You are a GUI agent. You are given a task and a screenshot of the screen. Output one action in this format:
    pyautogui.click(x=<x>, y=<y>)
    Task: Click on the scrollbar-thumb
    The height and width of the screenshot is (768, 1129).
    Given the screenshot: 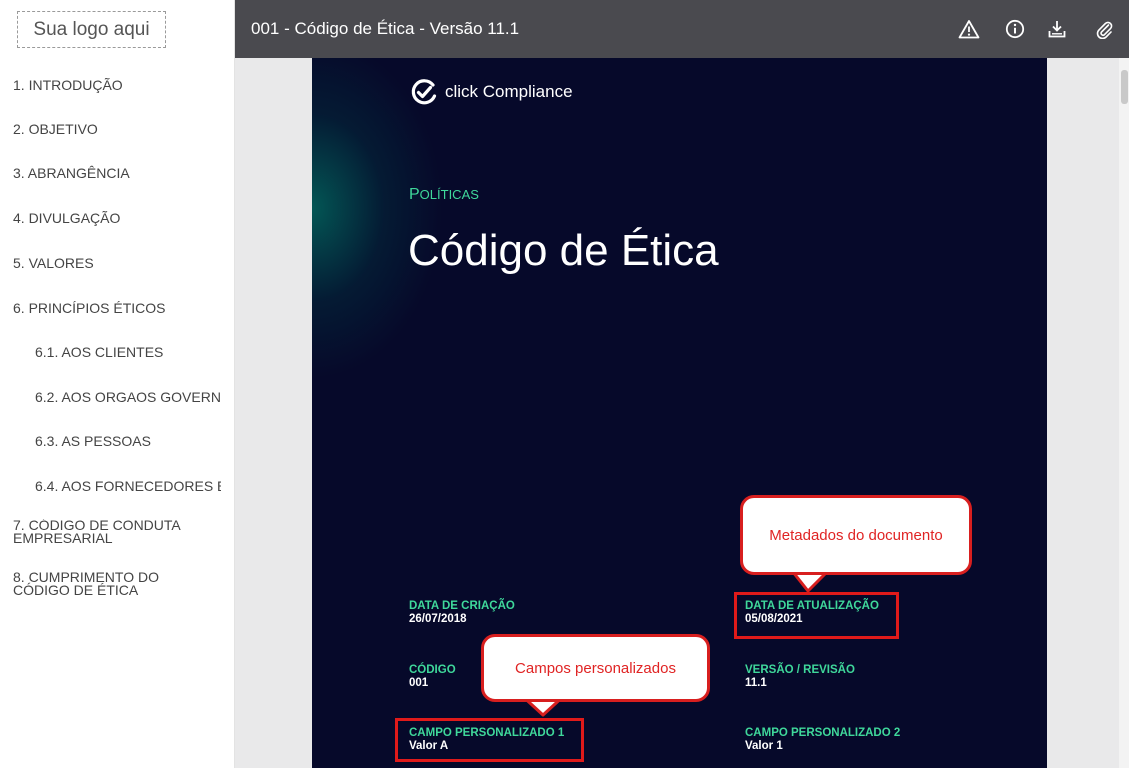 What is the action you would take?
    pyautogui.click(x=1124, y=87)
    